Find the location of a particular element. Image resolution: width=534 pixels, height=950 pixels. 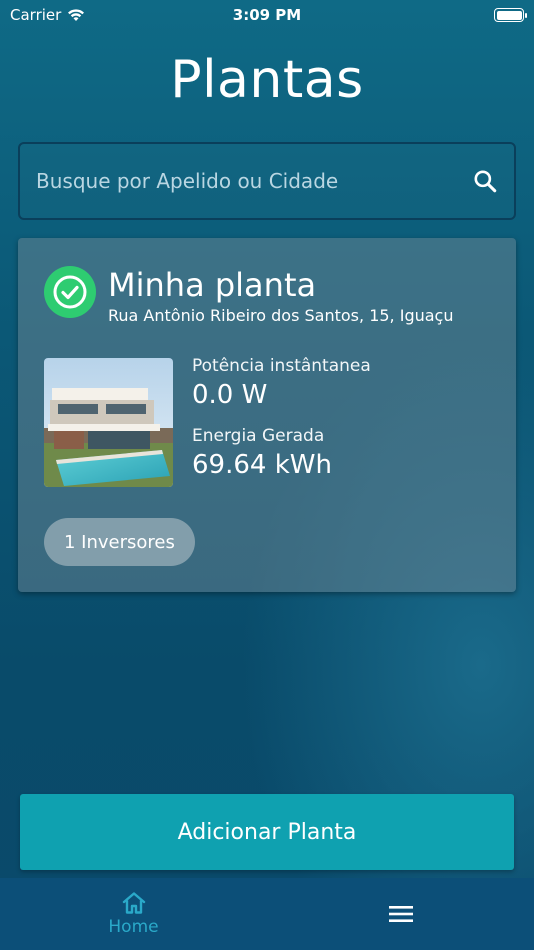

add-plant-button: Adicionar Planta is located at coordinates (267, 832).